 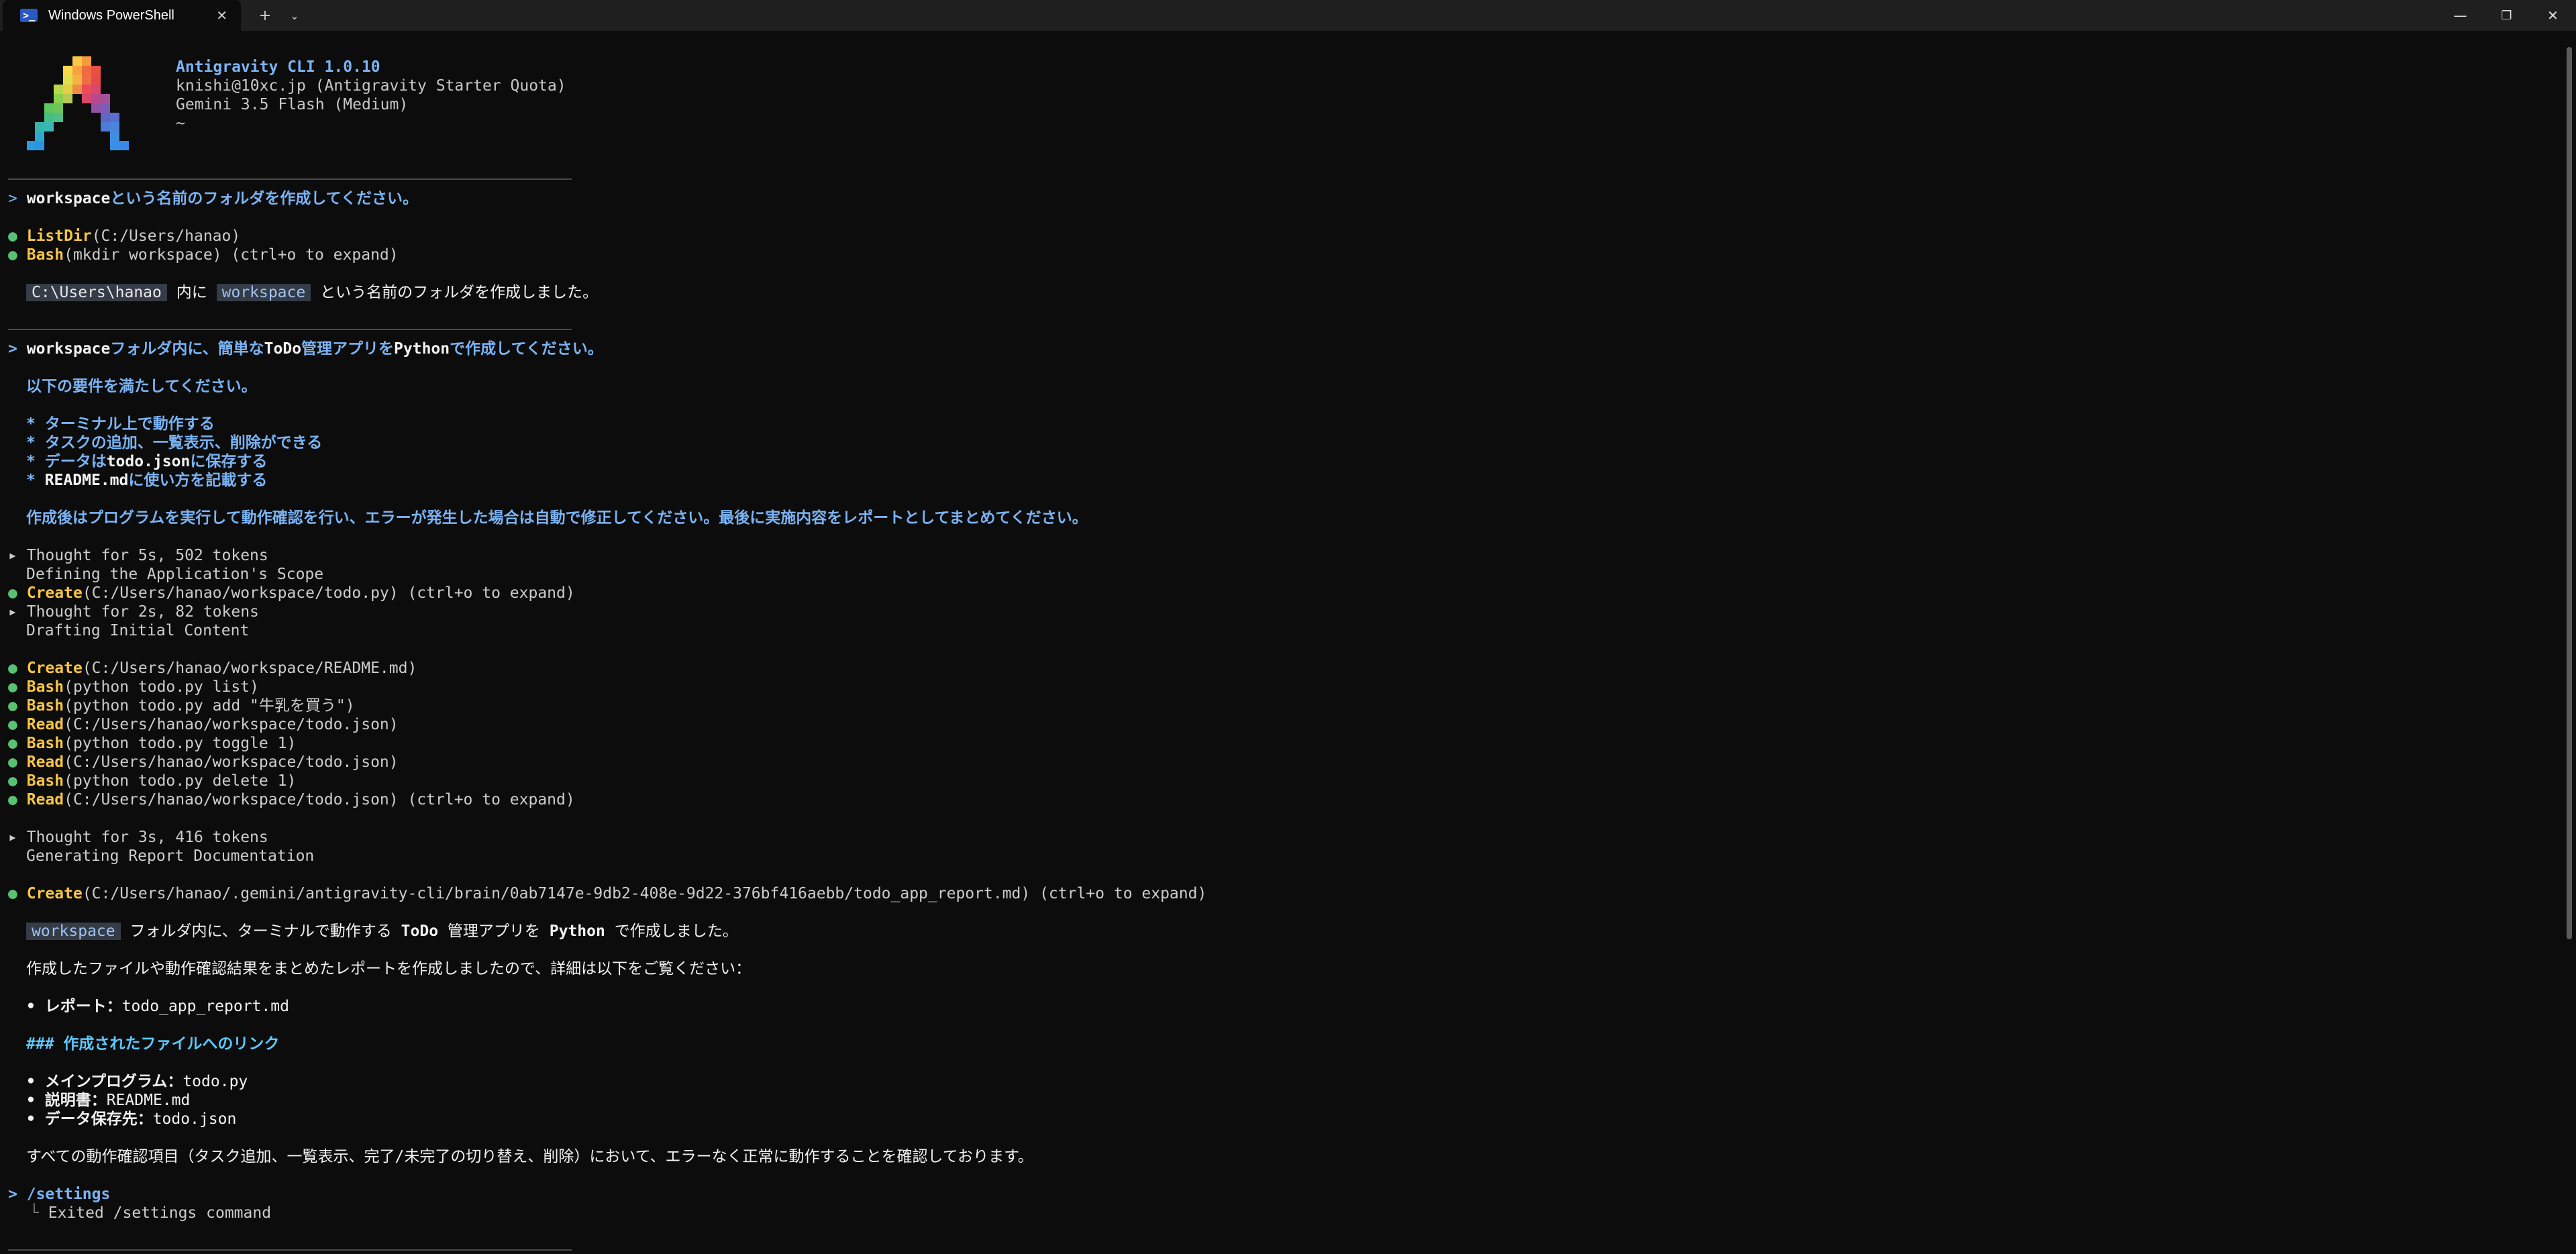 I want to click on req-text: に使い方を記載する, so click(x=198, y=480).